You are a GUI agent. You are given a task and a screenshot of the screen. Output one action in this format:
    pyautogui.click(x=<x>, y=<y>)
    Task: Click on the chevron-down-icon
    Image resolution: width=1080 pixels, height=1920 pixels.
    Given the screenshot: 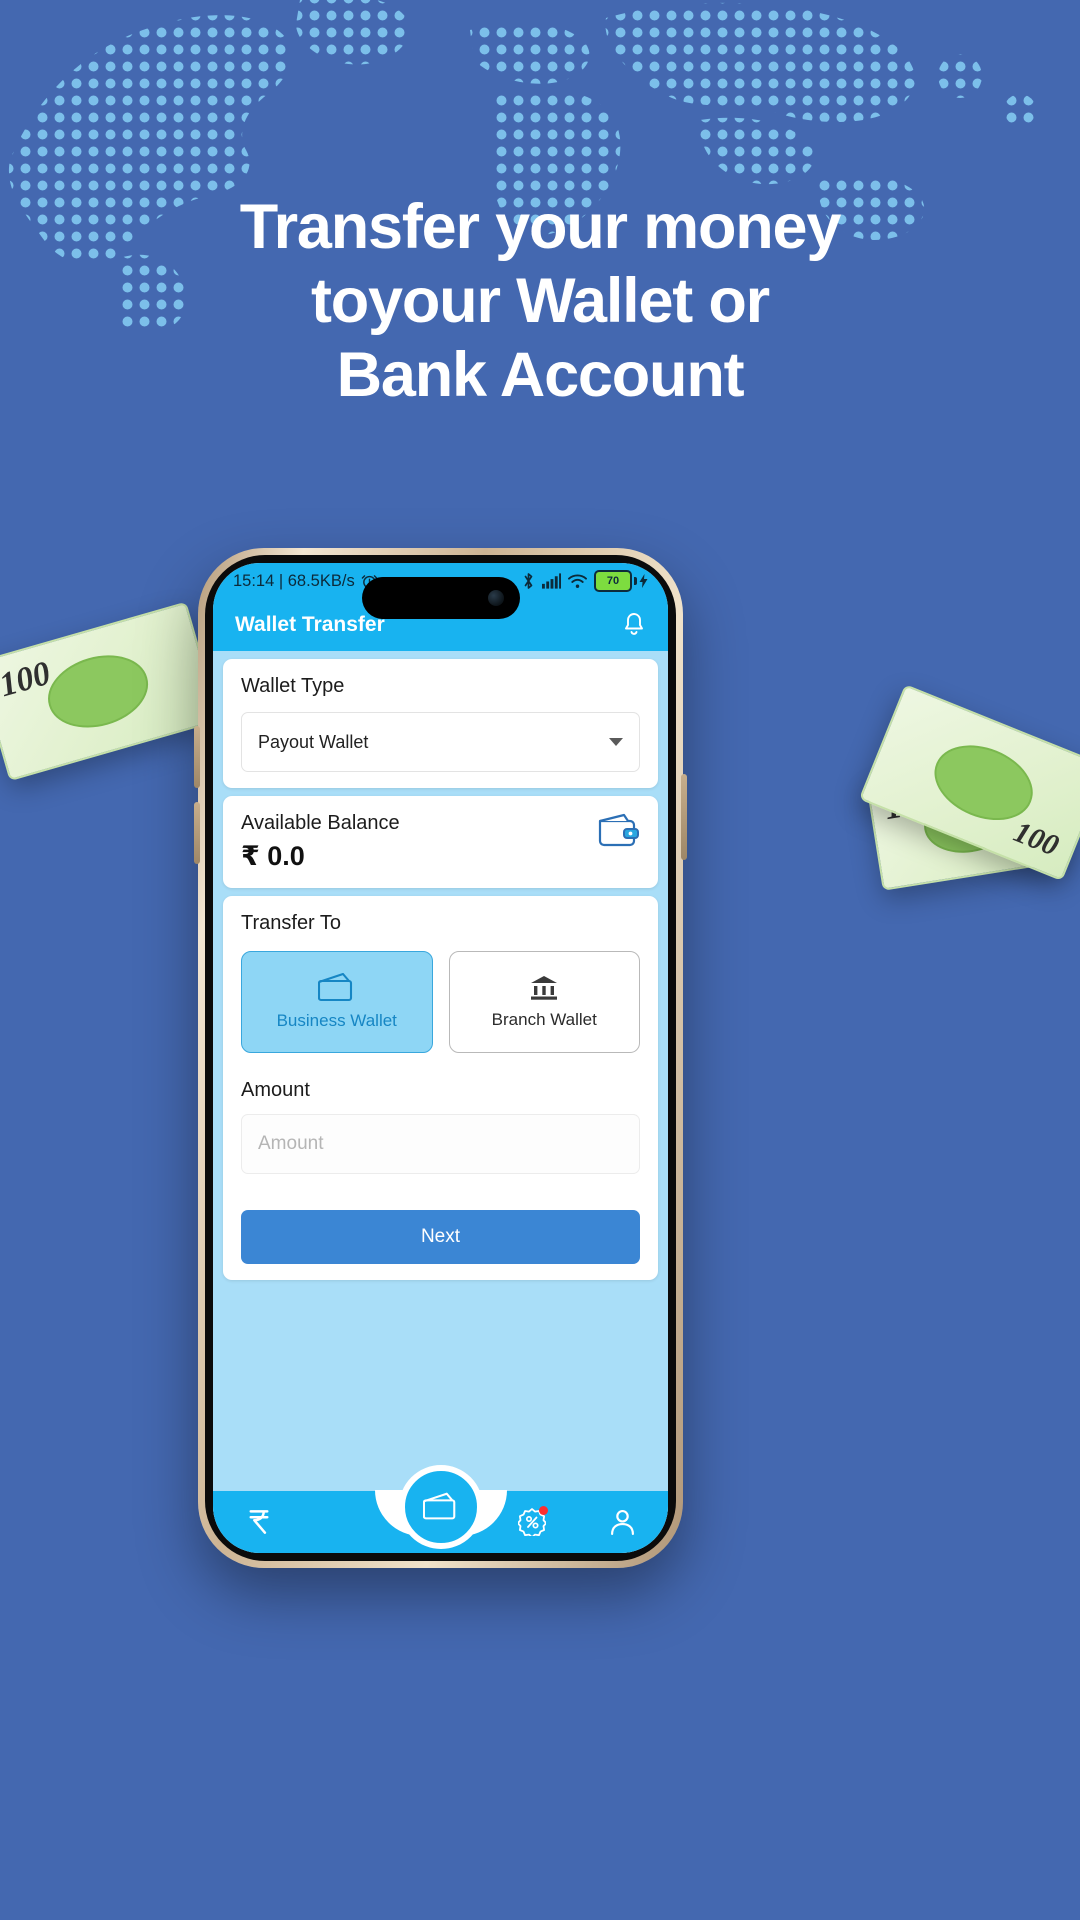 What is the action you would take?
    pyautogui.click(x=616, y=742)
    